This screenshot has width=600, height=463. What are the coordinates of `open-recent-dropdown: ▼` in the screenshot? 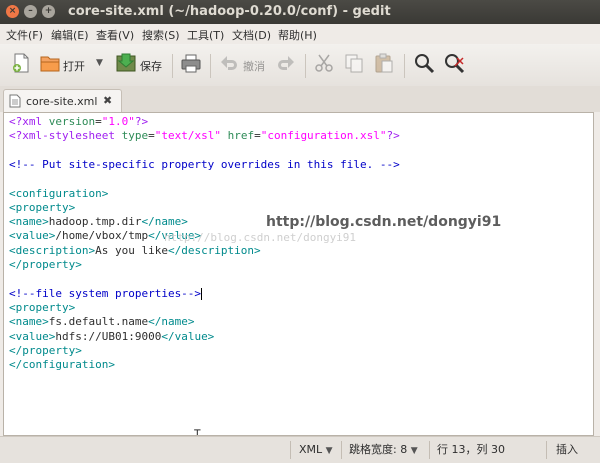 It's located at (101, 65).